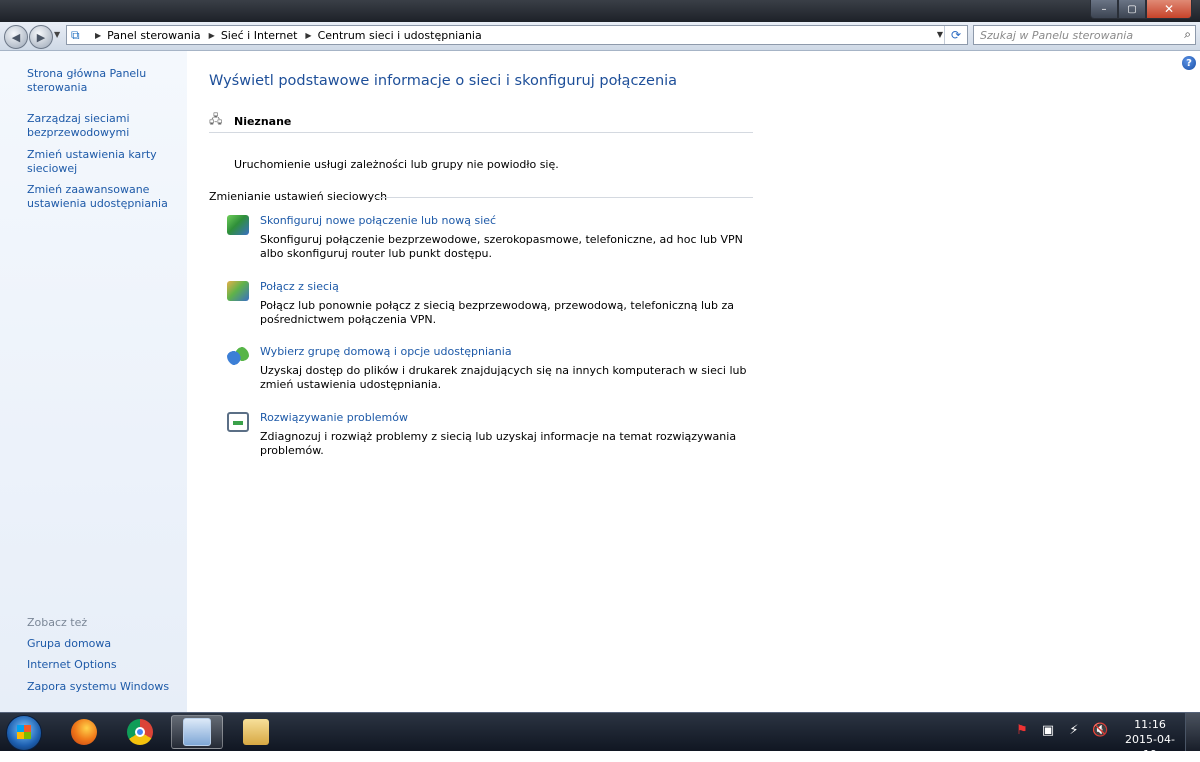 The image size is (1200, 762). I want to click on show-desktop-button, so click(1192, 732).